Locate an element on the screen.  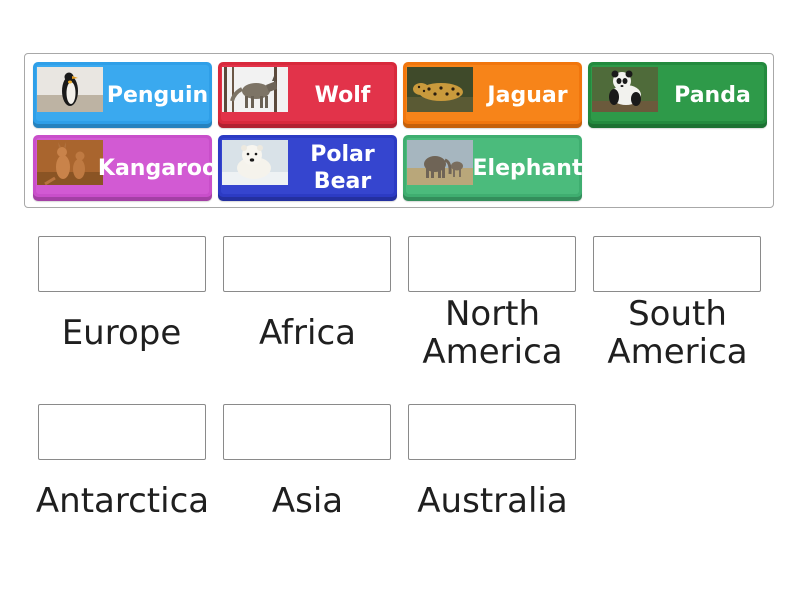
category-label-asia: Asia is located at coordinates (307, 501).